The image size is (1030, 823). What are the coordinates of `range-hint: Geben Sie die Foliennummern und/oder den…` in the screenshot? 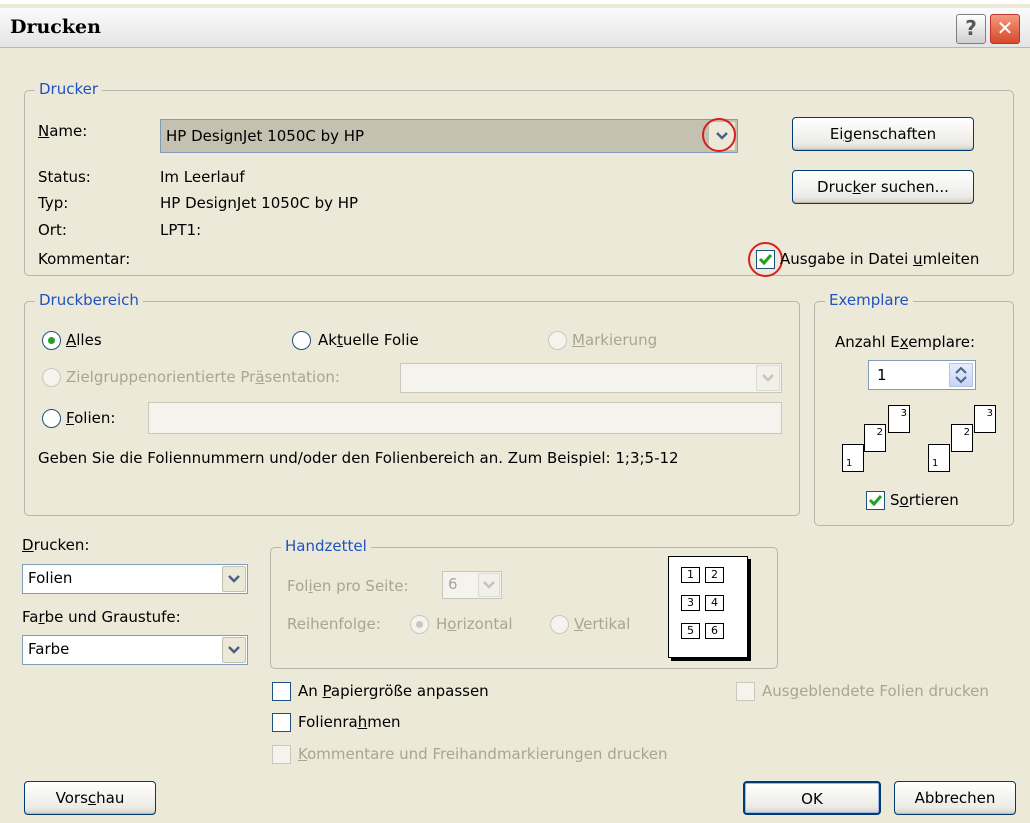 It's located at (358, 458).